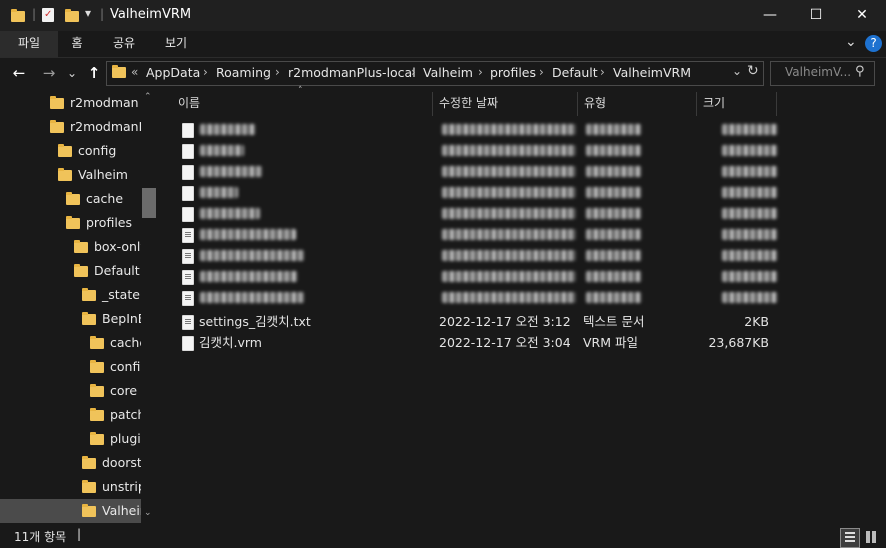  Describe the element at coordinates (124, 44) in the screenshot. I see `tab-share: 공유` at that location.